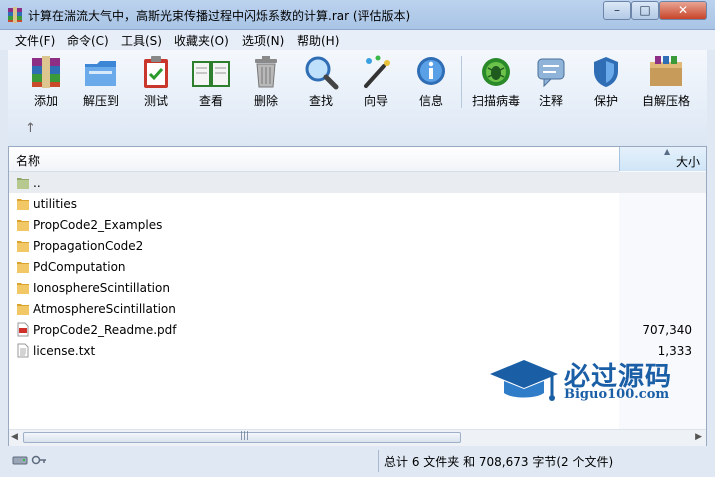 Image resolution: width=715 pixels, height=477 pixels. I want to click on column-size-header: ▲ 大小, so click(662, 159).